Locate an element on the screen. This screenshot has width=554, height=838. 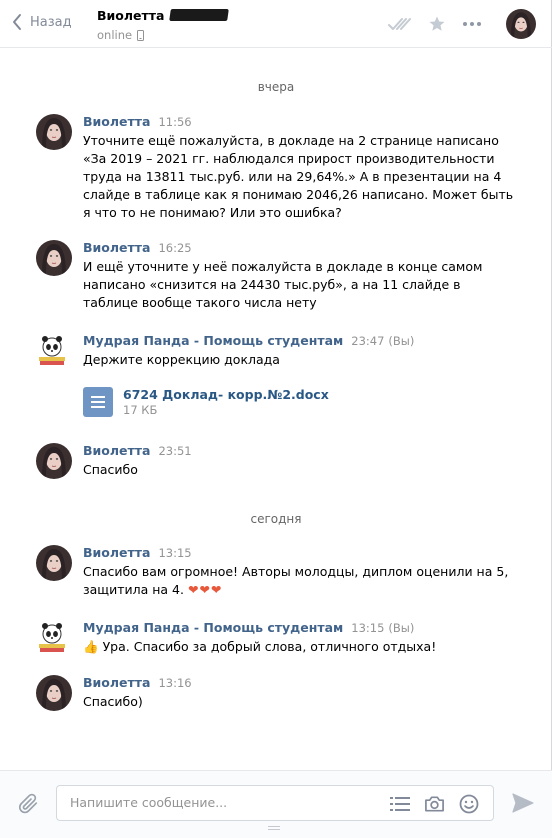
attach-button is located at coordinates (29, 805).